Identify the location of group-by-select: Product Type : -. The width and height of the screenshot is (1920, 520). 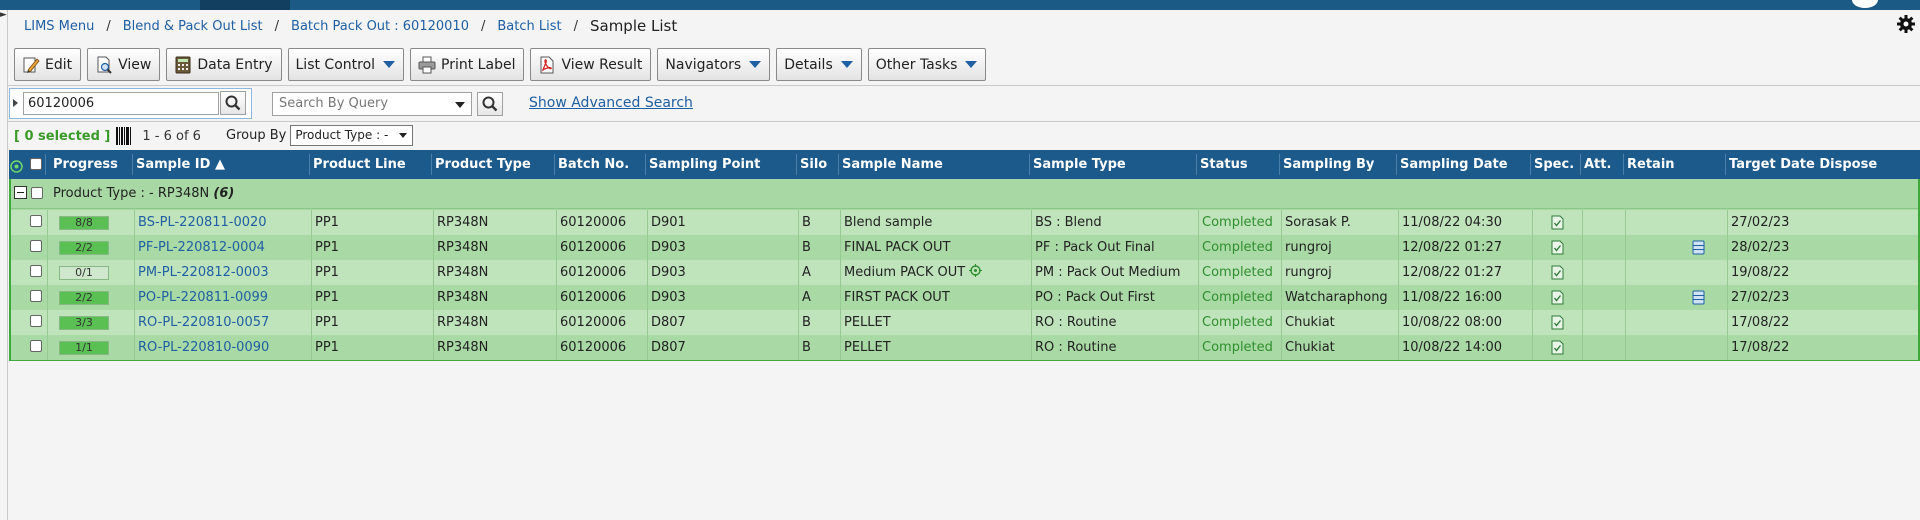
(352, 135).